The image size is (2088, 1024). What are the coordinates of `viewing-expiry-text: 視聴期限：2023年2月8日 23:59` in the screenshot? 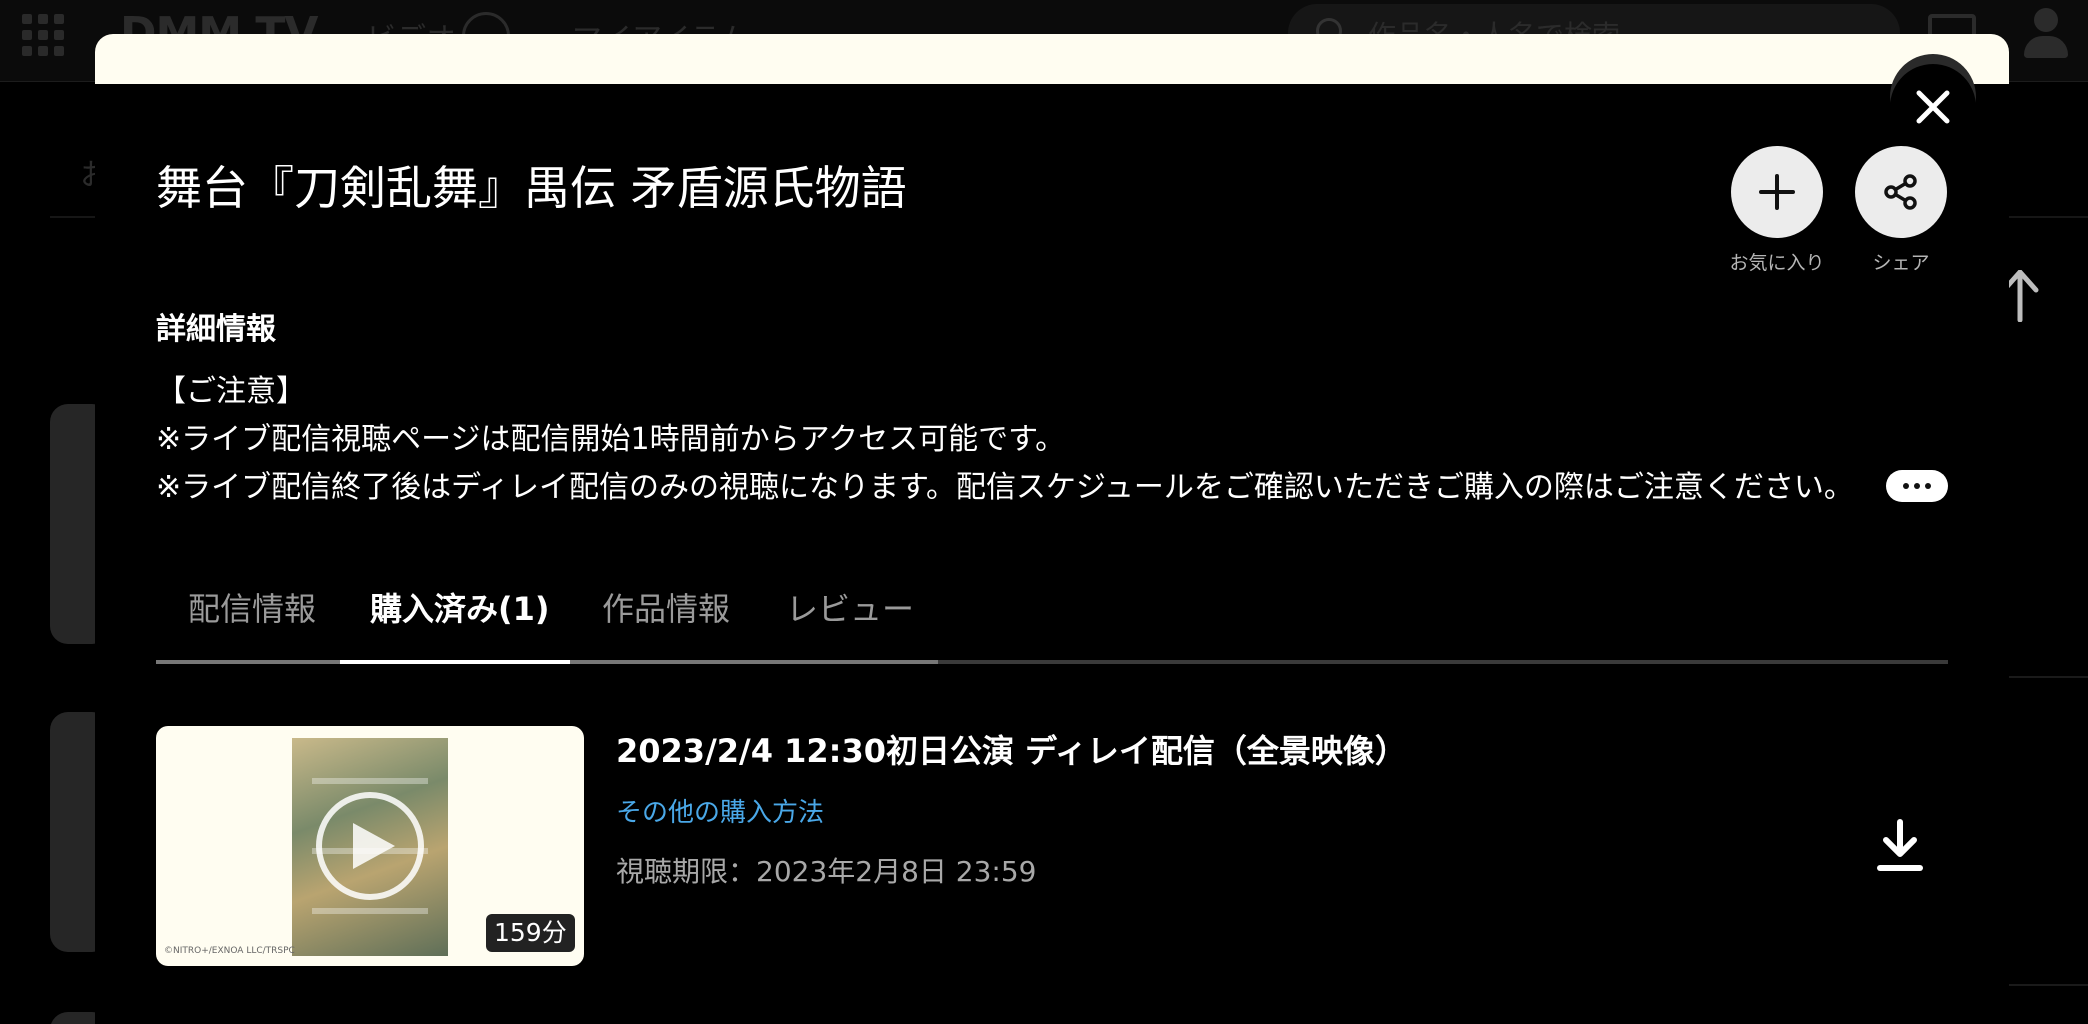 It's located at (826, 871).